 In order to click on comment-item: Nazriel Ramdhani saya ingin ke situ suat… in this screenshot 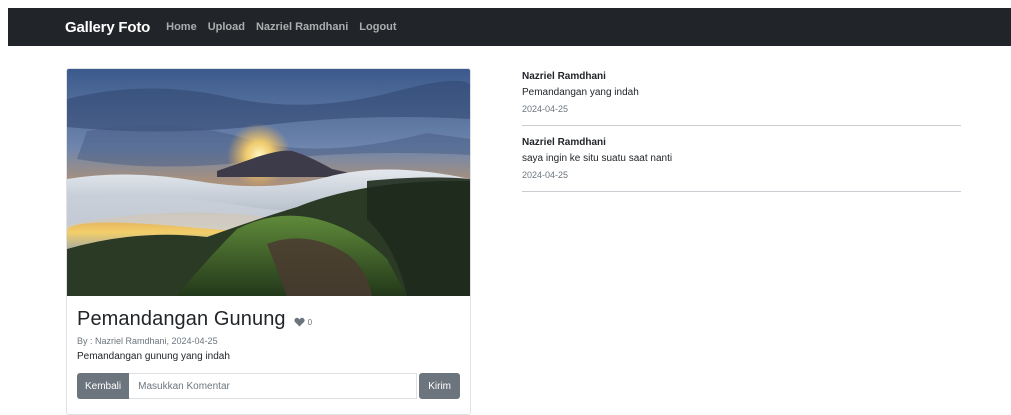, I will do `click(741, 164)`.